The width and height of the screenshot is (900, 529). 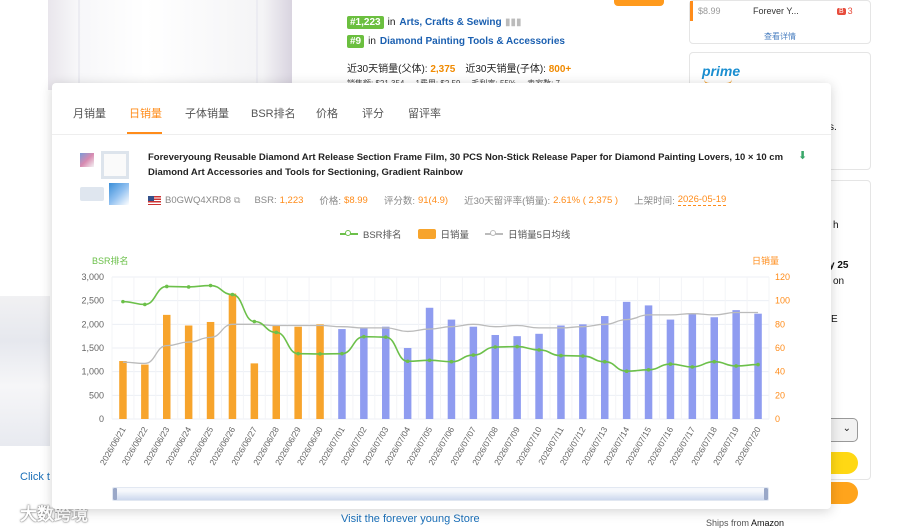 What do you see at coordinates (92, 324) in the screenshot?
I see `left-axis-tick-label: 2,000` at bounding box center [92, 324].